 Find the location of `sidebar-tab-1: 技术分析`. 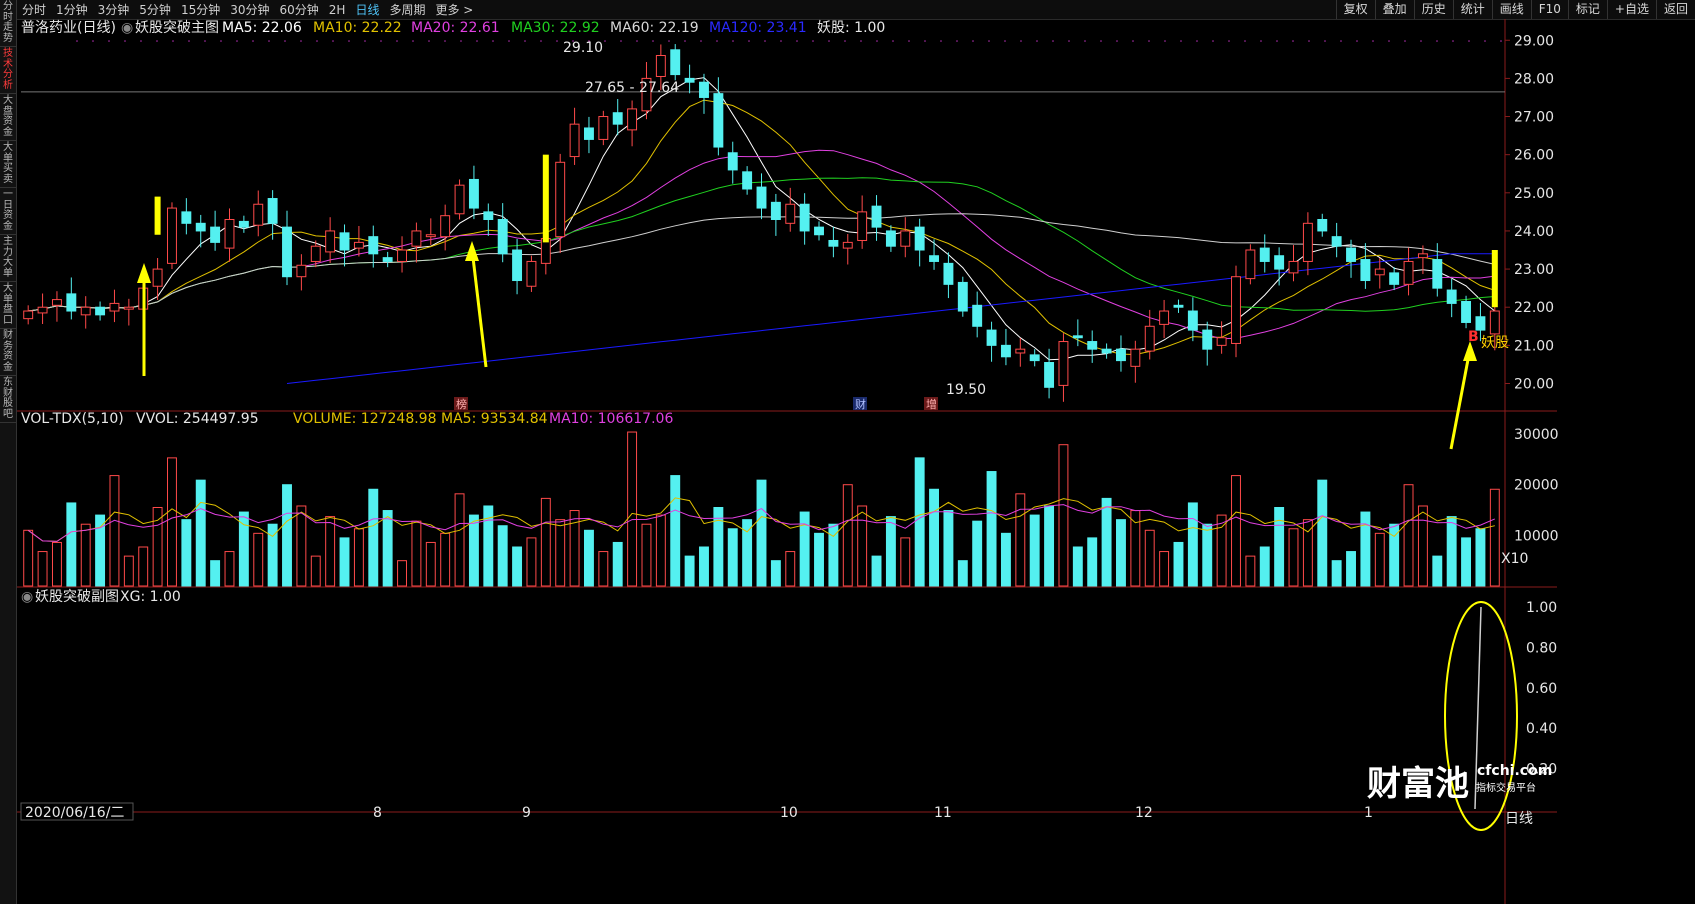

sidebar-tab-1: 技术分析 is located at coordinates (8, 70).